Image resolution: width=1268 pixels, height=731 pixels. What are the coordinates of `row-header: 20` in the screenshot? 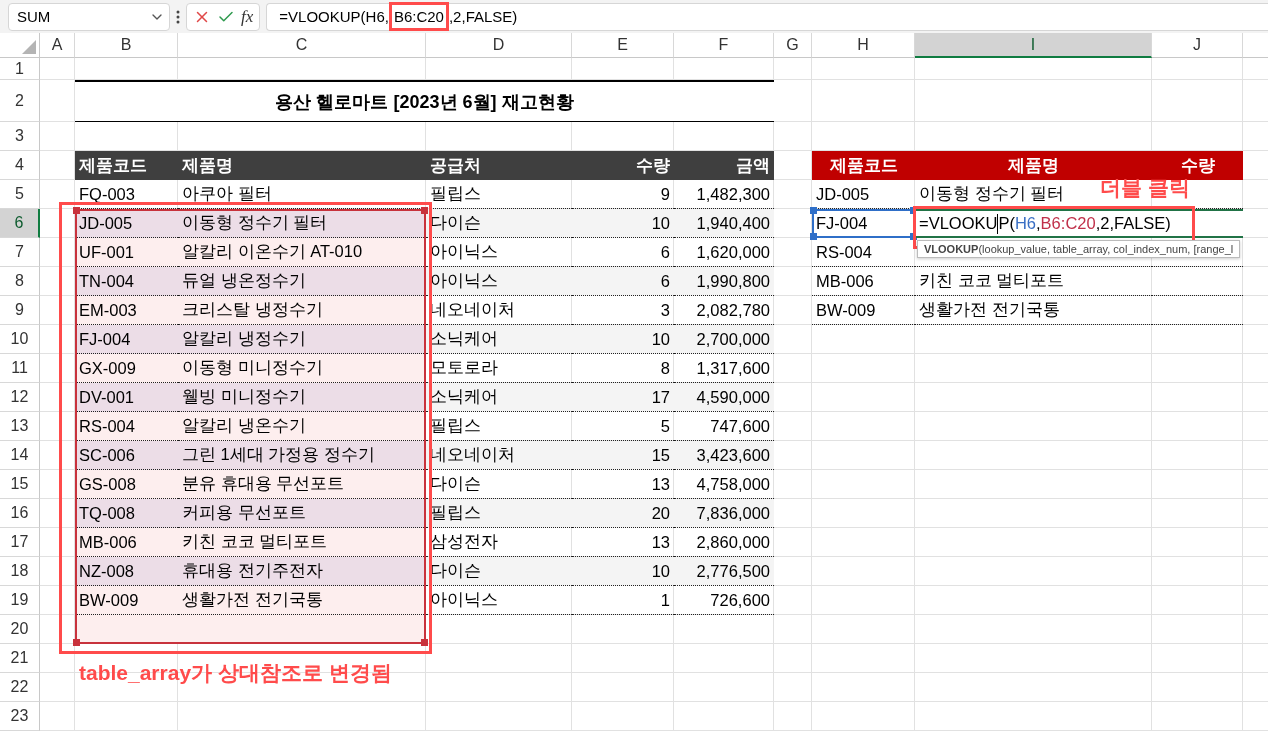 It's located at (20, 629).